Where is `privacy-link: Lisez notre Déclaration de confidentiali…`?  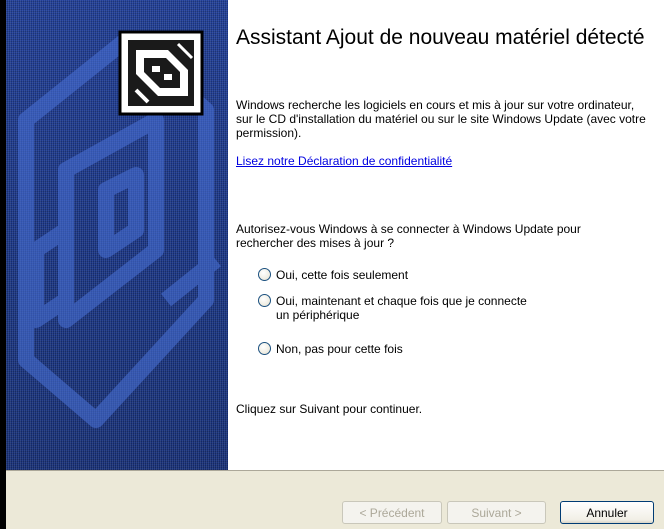 privacy-link: Lisez notre Déclaration de confidentiali… is located at coordinates (344, 161).